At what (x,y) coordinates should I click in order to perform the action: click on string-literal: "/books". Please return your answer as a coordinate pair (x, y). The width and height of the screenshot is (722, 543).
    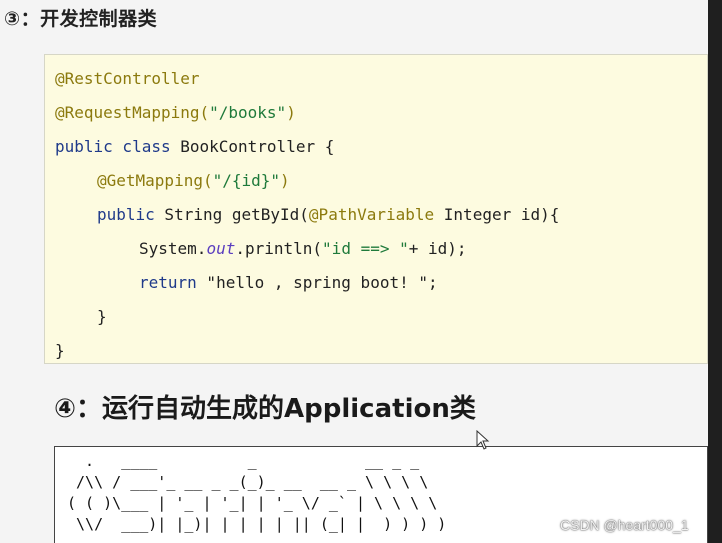
    Looking at the image, I should click on (248, 112).